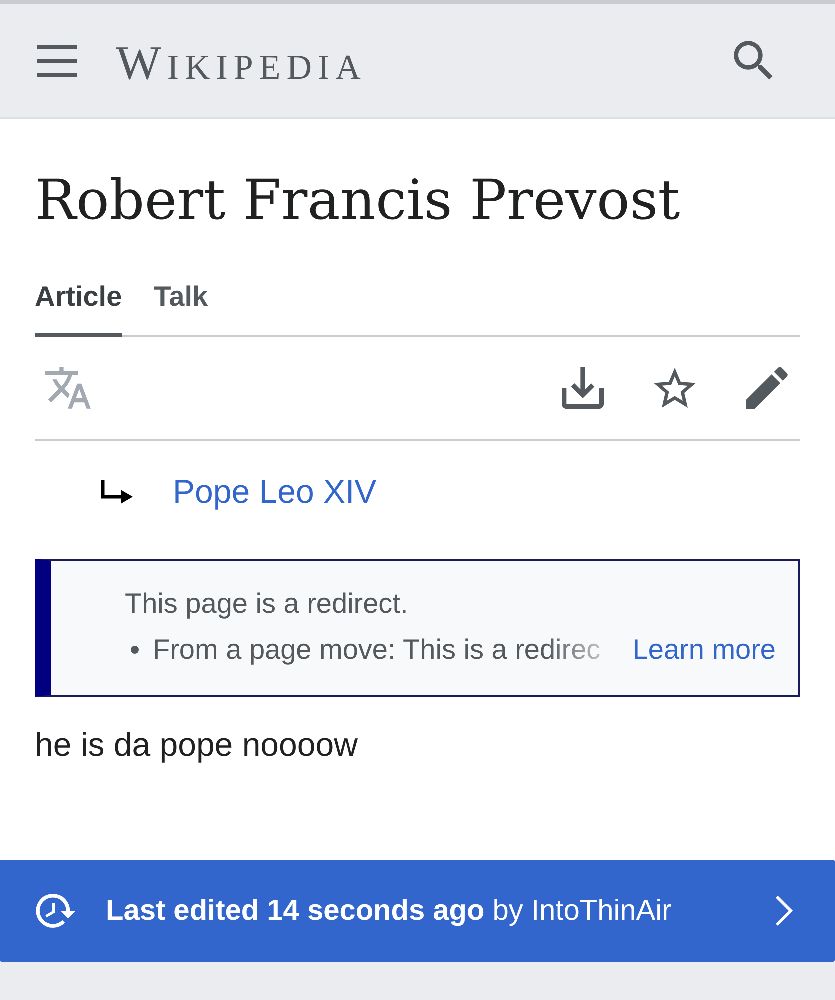 This screenshot has width=835, height=1000. I want to click on redirect-target-link: Pope Leo XIV, so click(275, 492).